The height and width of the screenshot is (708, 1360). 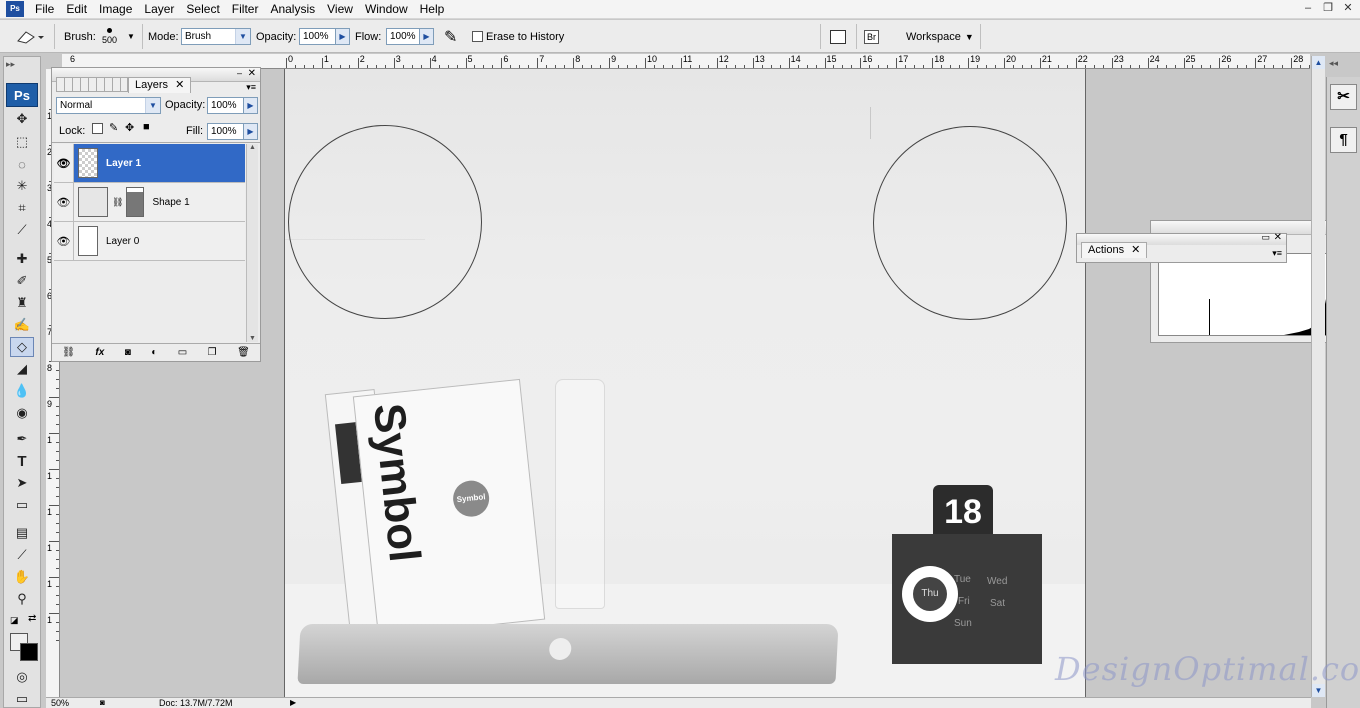 What do you see at coordinates (29, 652) in the screenshot?
I see `background-color-swatch` at bounding box center [29, 652].